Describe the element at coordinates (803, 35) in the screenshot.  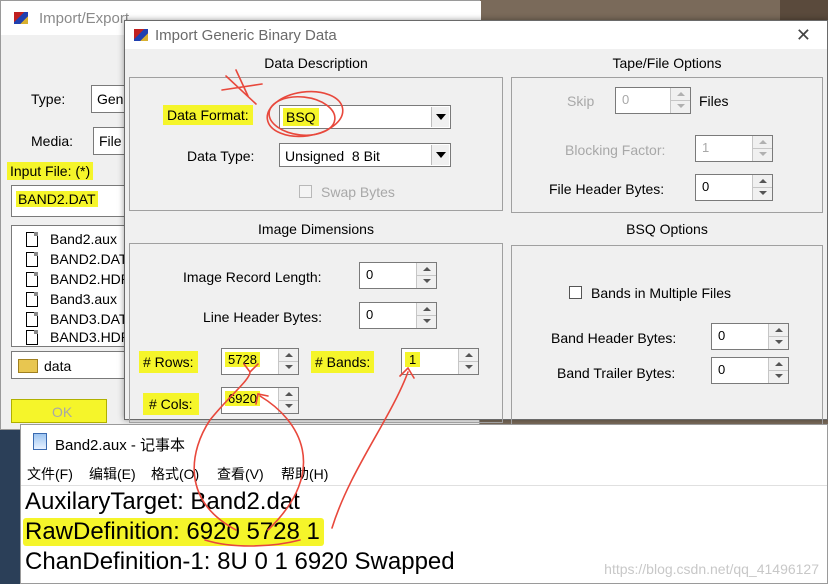
I see `close-icon: ✕` at that location.